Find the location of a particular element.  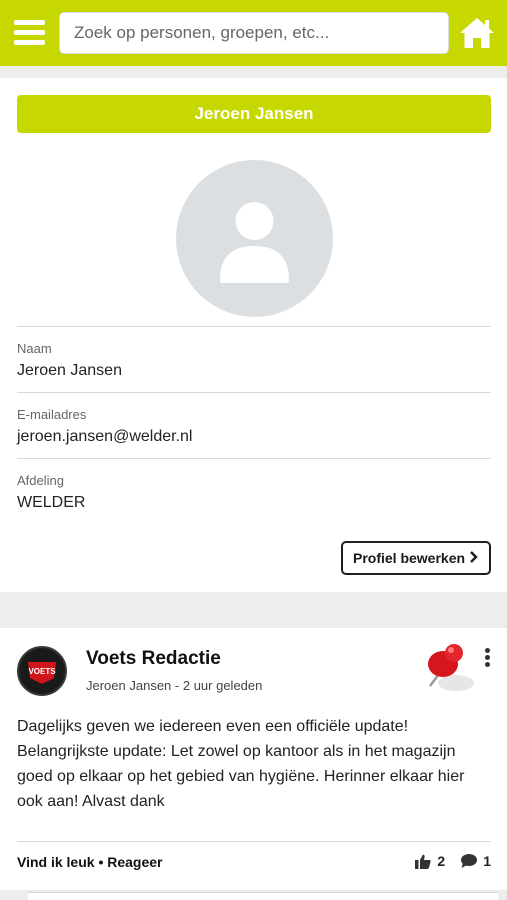

reply-button: Reageer is located at coordinates (134, 862).